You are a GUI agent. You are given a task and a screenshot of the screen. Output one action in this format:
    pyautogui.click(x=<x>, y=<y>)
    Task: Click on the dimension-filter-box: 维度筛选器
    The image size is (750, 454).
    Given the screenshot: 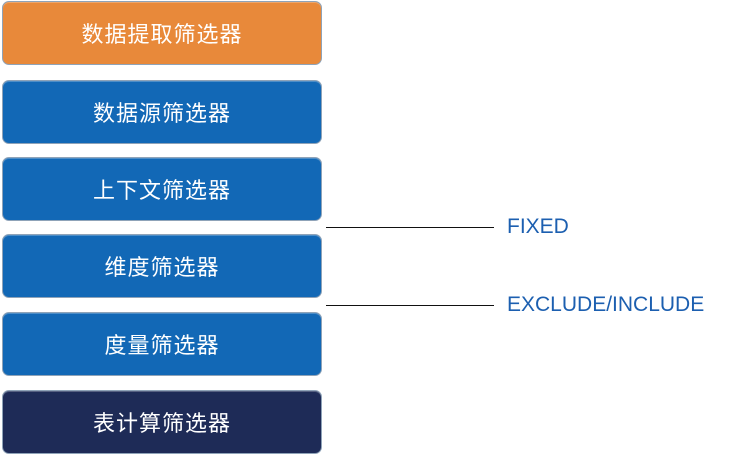 What is the action you would take?
    pyautogui.click(x=162, y=266)
    